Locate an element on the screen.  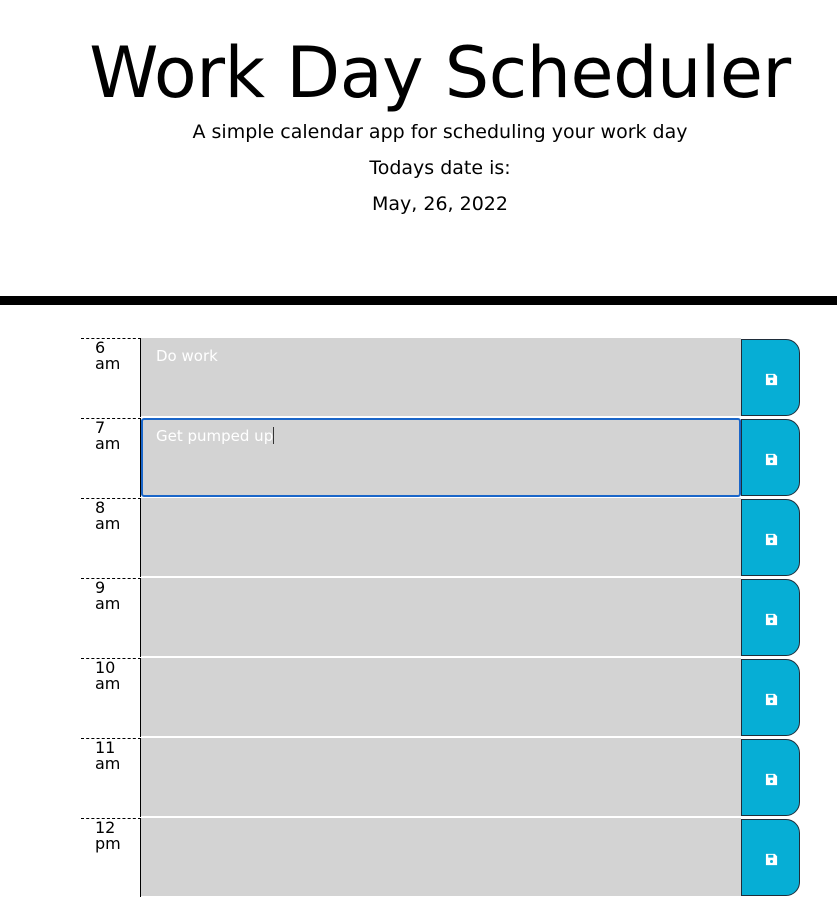
time-block-row: 6 am Do work is located at coordinates (418, 378).